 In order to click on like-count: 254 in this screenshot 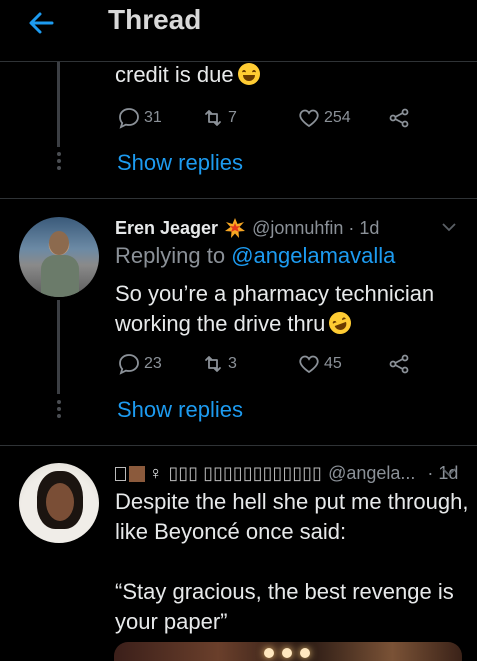, I will do `click(337, 117)`.